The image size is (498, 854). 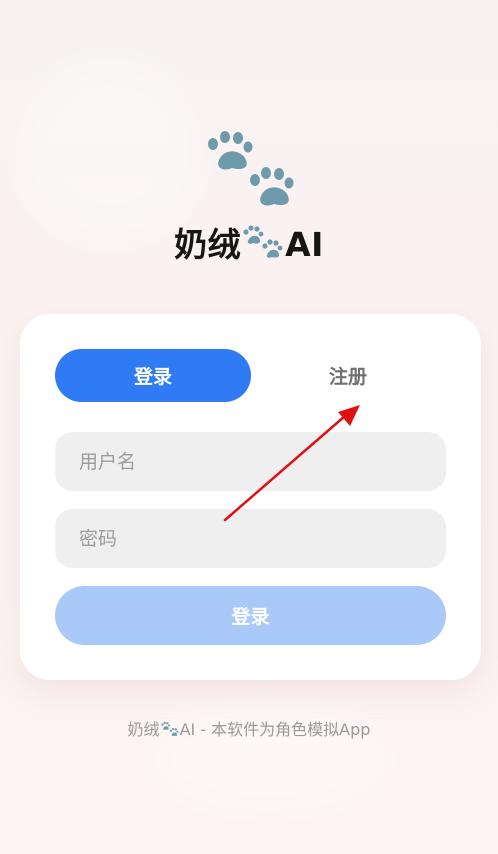 What do you see at coordinates (275, 729) in the screenshot?
I see `footer-suffix: AI - 本软件为角色模拟App` at bounding box center [275, 729].